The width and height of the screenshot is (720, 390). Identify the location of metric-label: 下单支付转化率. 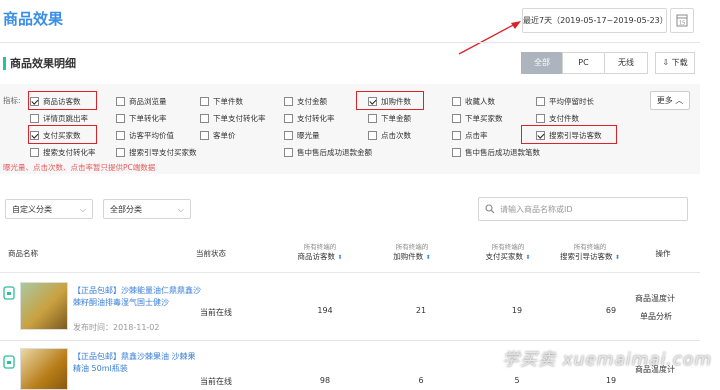
(239, 118).